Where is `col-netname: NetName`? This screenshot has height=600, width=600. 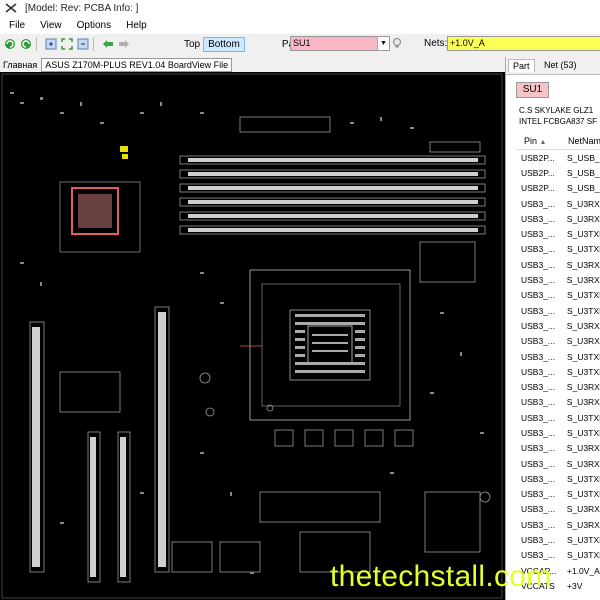 col-netname: NetName is located at coordinates (582, 141).